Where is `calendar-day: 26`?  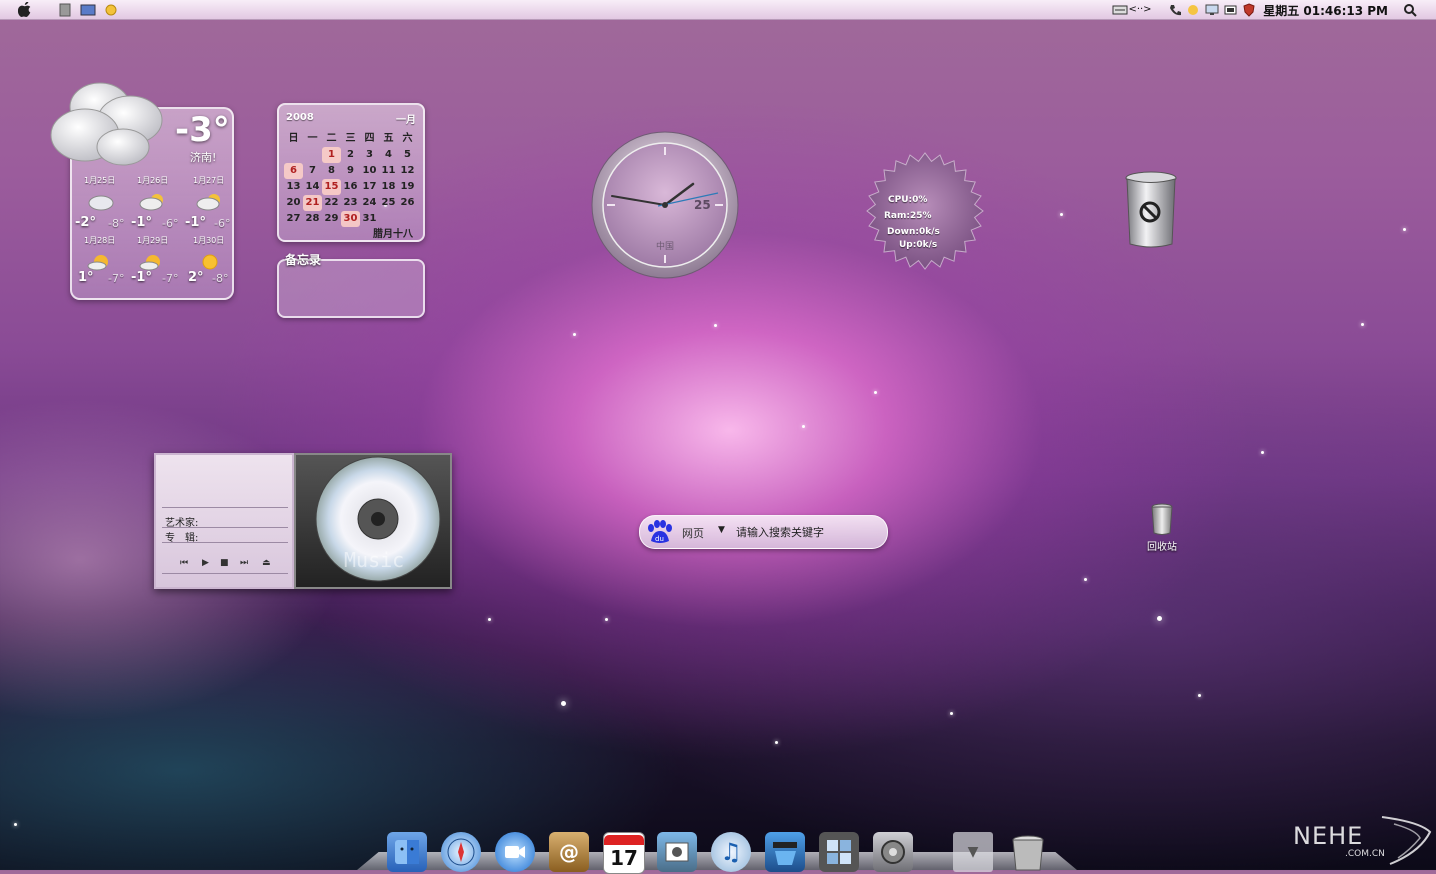
calendar-day: 26 is located at coordinates (407, 203).